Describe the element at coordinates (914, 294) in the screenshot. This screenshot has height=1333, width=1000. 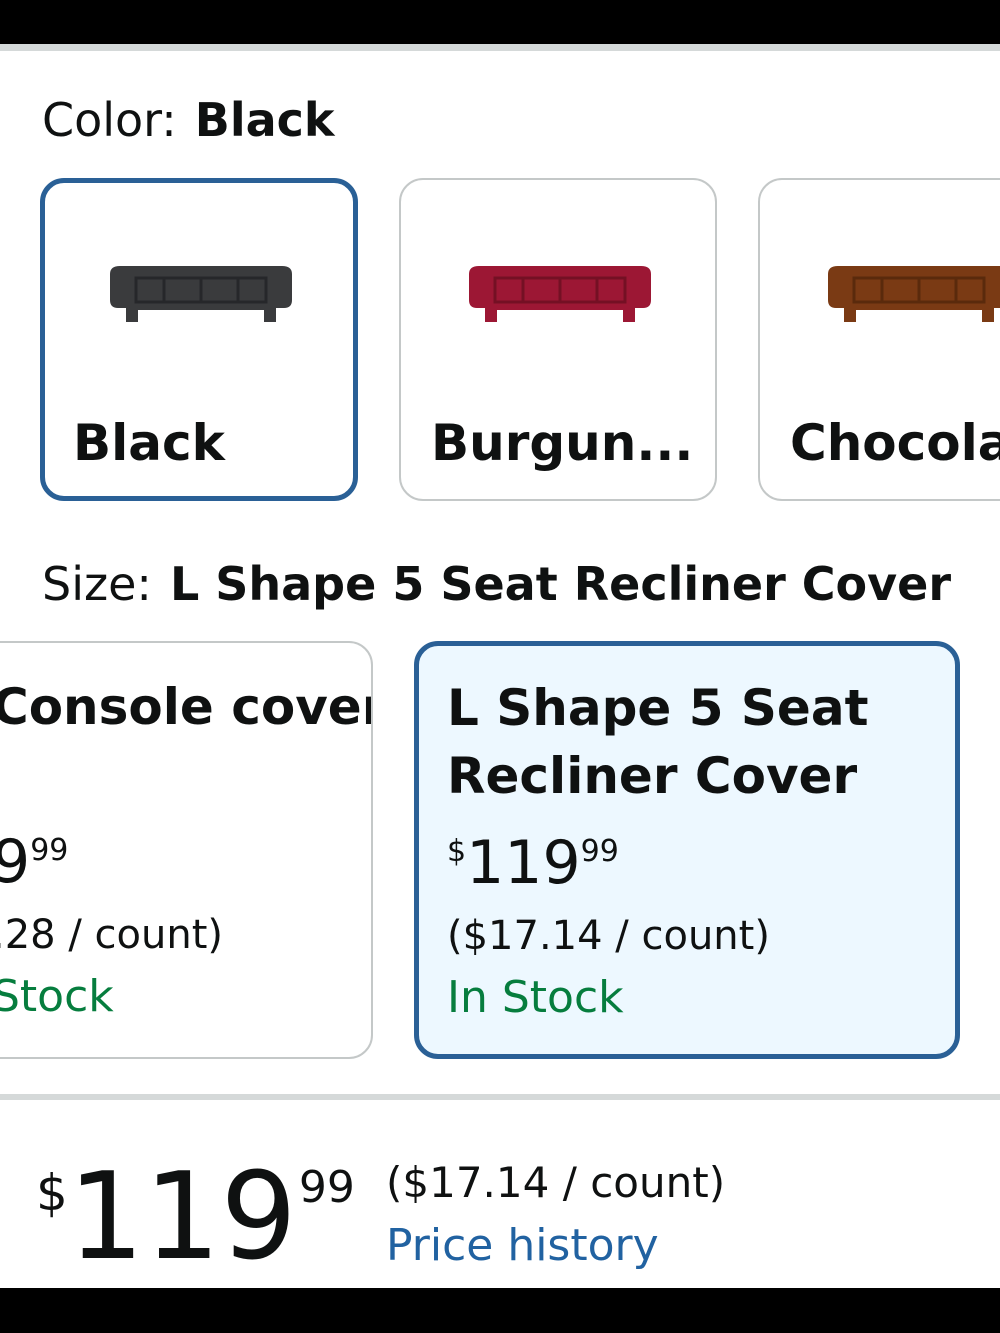
I see `sofa-cover-image-chocolate` at that location.